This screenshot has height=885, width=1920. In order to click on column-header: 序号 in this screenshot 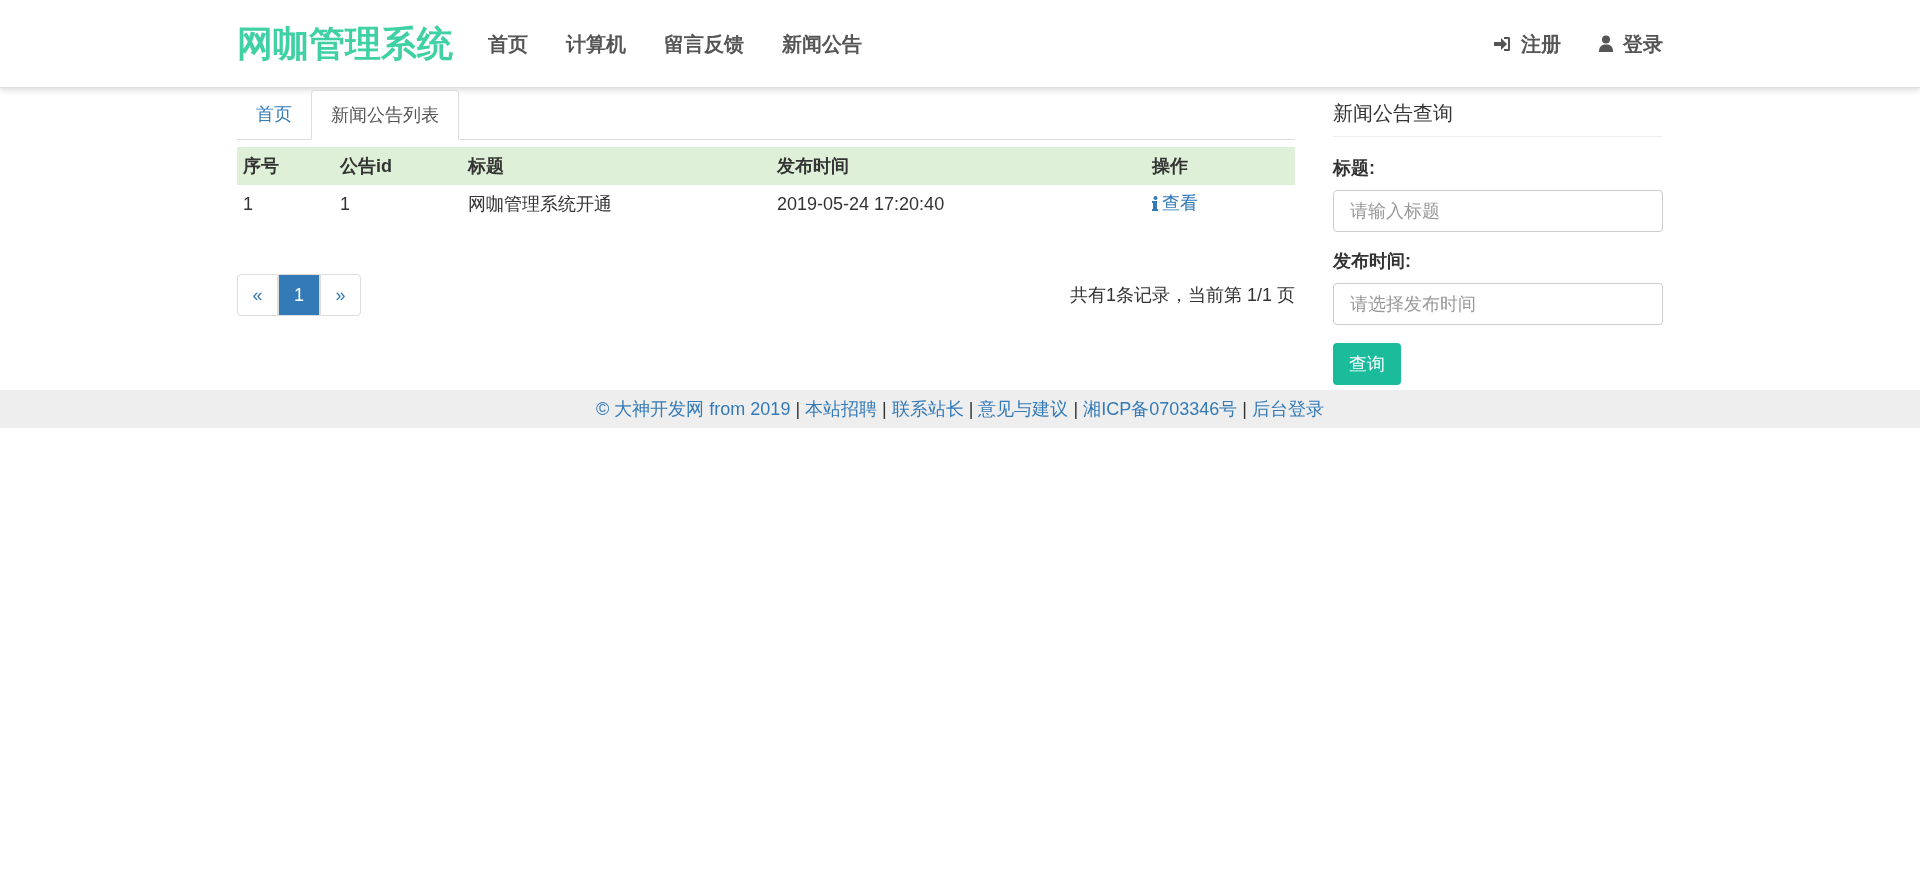, I will do `click(285, 166)`.